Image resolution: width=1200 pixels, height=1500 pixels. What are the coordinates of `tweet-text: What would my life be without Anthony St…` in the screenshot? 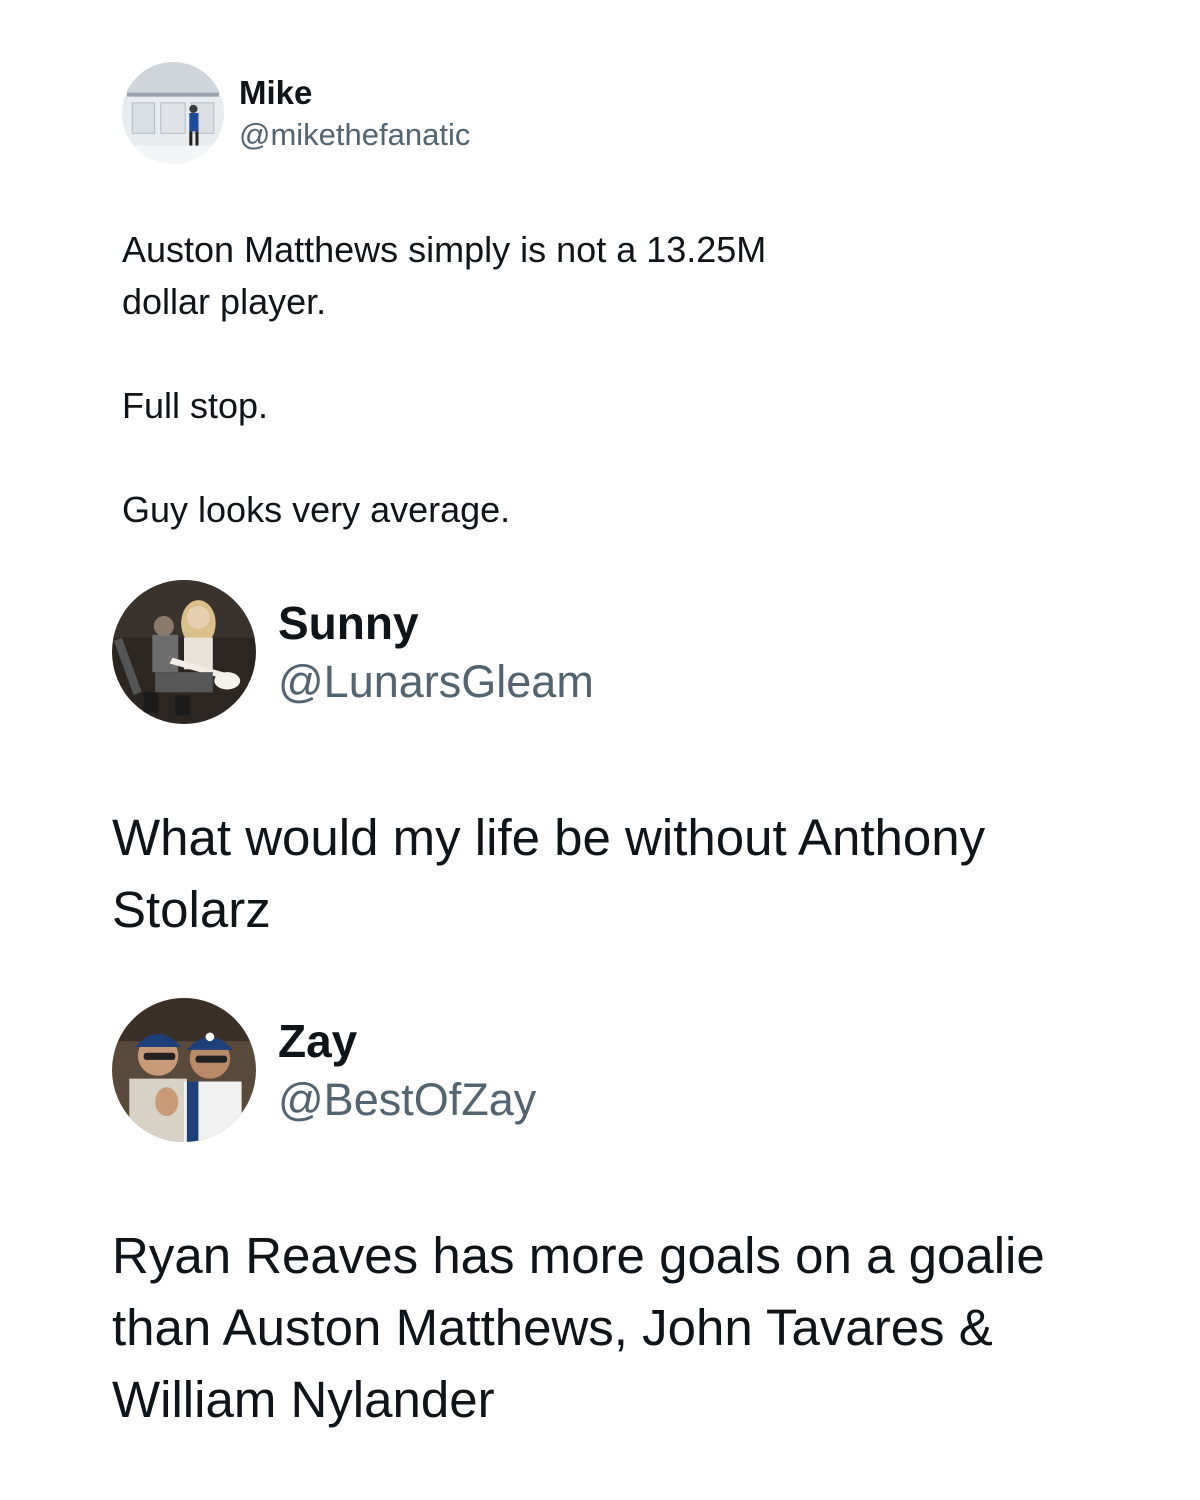 It's located at (612, 874).